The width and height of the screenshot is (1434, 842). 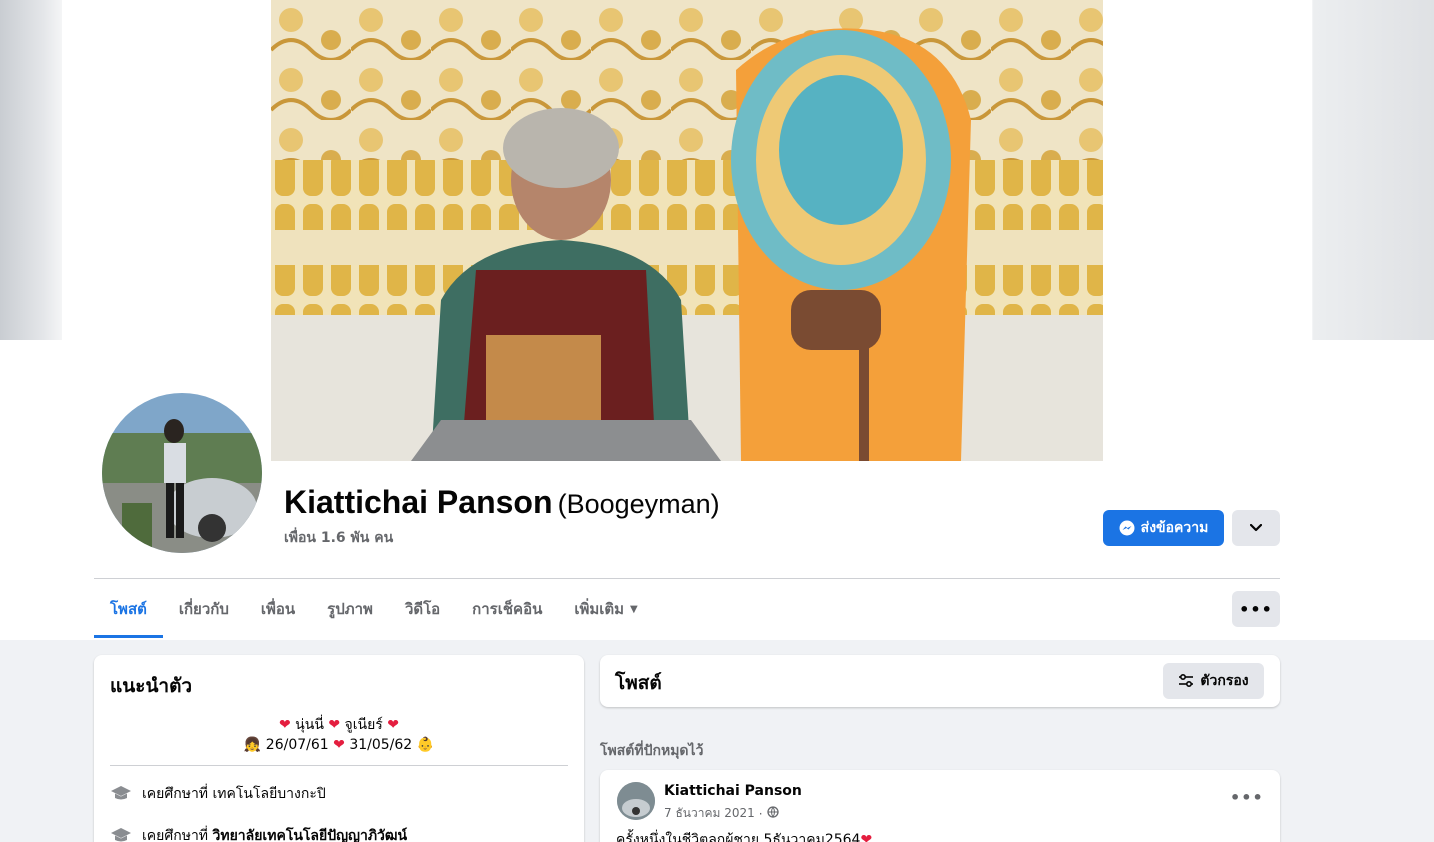 What do you see at coordinates (278, 609) in the screenshot?
I see `tab-friends: เพื่อน` at bounding box center [278, 609].